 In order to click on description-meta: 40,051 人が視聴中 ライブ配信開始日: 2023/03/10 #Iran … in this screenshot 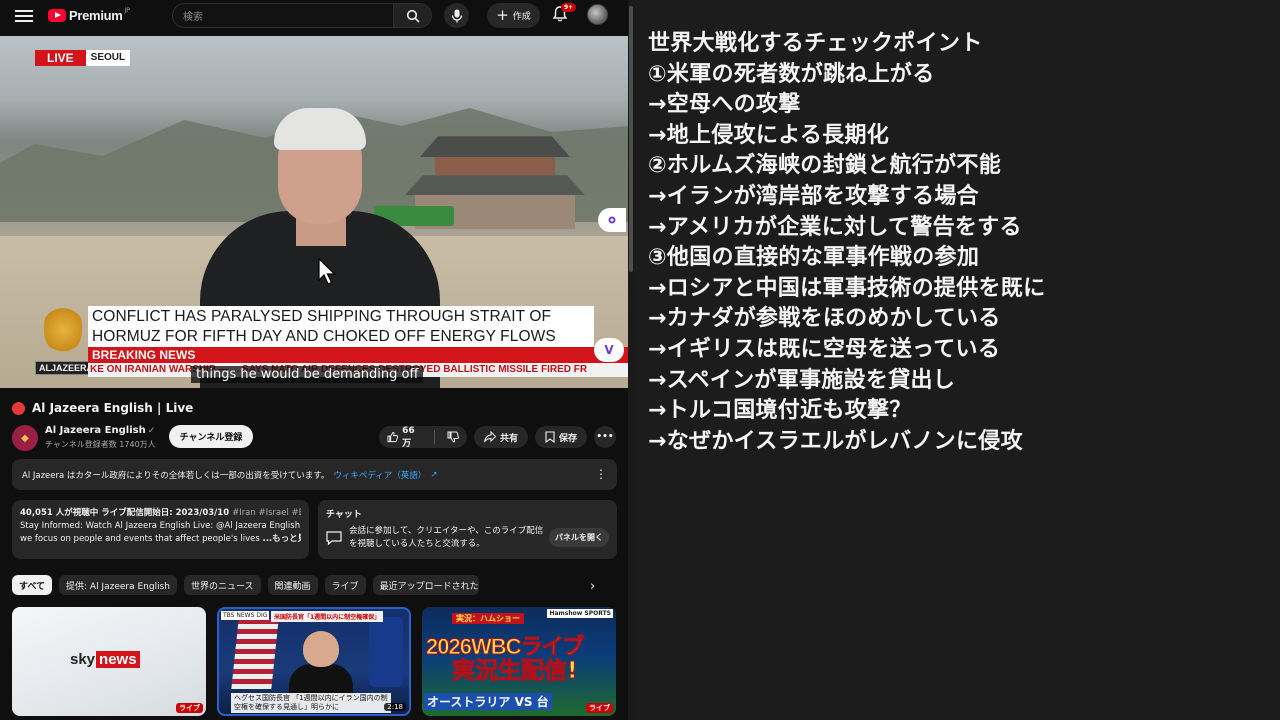, I will do `click(160, 513)`.